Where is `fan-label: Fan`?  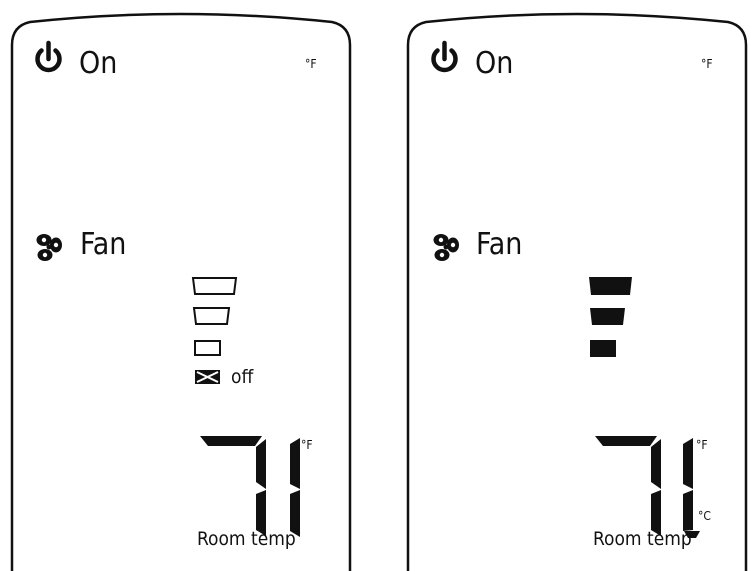
fan-label: Fan is located at coordinates (499, 244).